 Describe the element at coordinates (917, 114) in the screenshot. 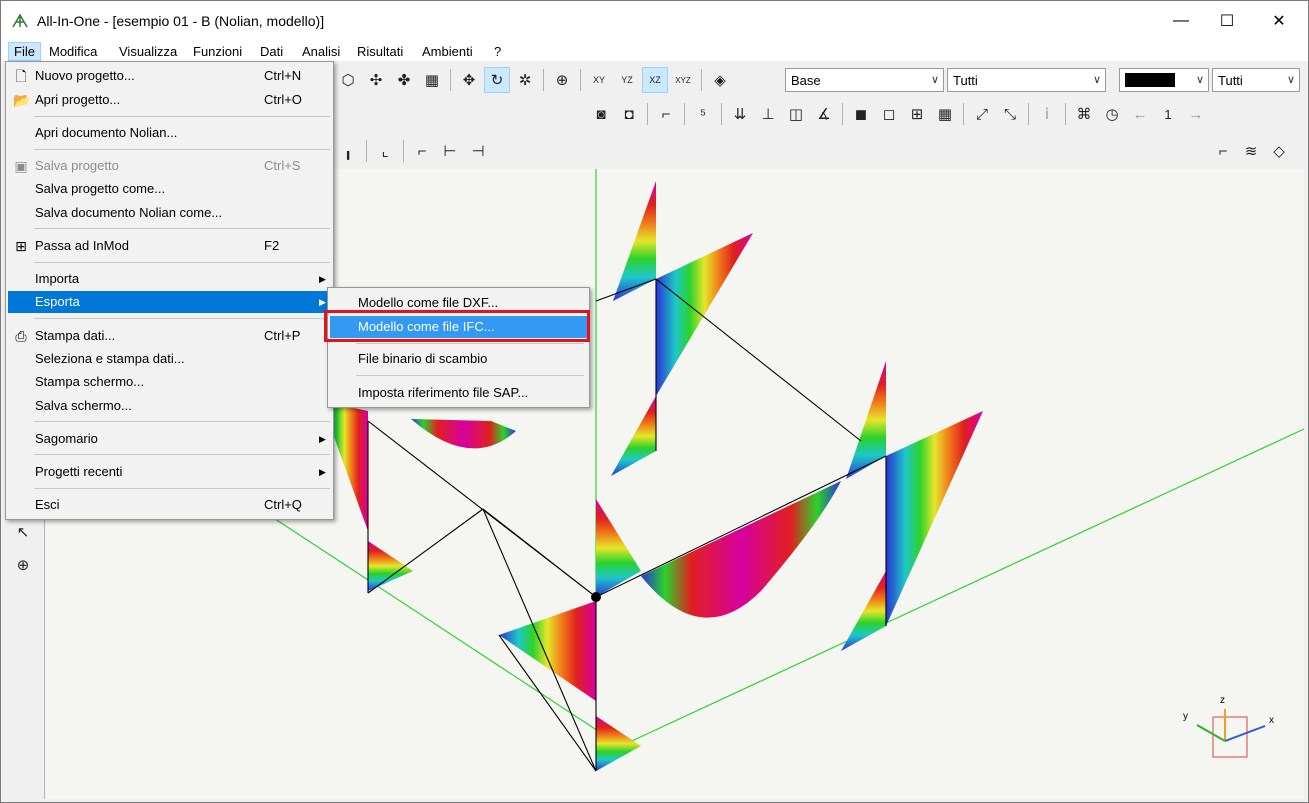

I see `grid-four-icon: ⊞` at that location.